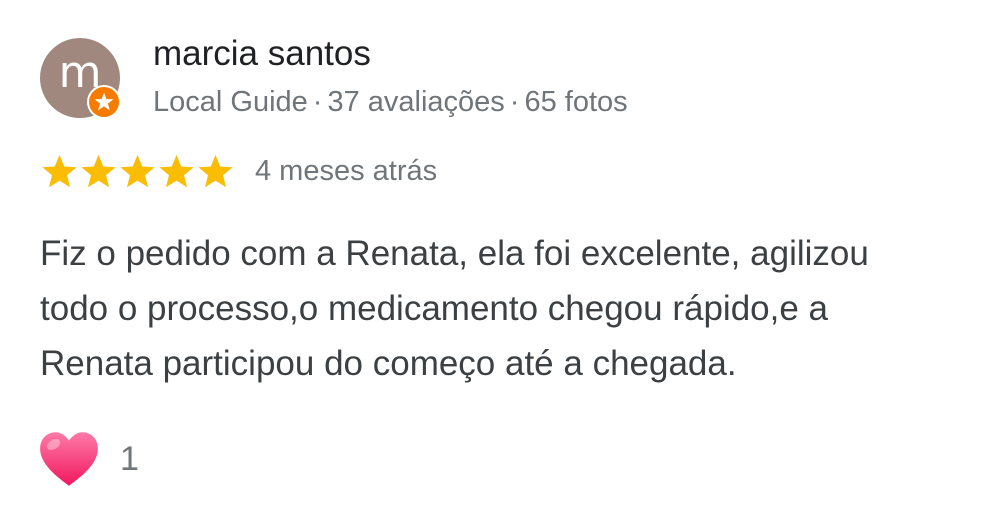 The height and width of the screenshot is (531, 983). I want to click on author-meta: Local Guide · 37 avaliações · 65 fotos, so click(390, 102).